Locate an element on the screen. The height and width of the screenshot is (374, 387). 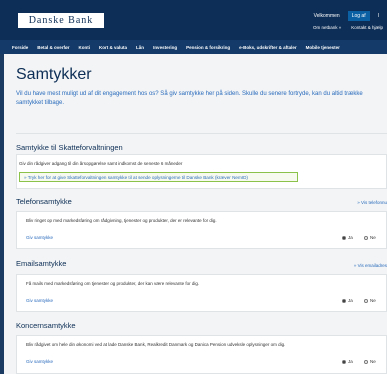
top-links: Velkommen Log af I is located at coordinates (346, 16).